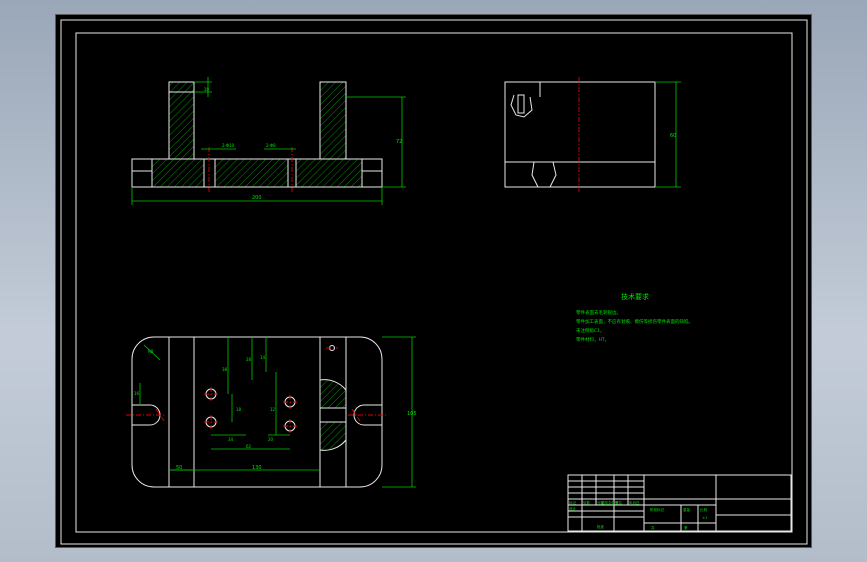  Describe the element at coordinates (151, 351) in the screenshot. I see `dim-plan-radius: R8` at that location.